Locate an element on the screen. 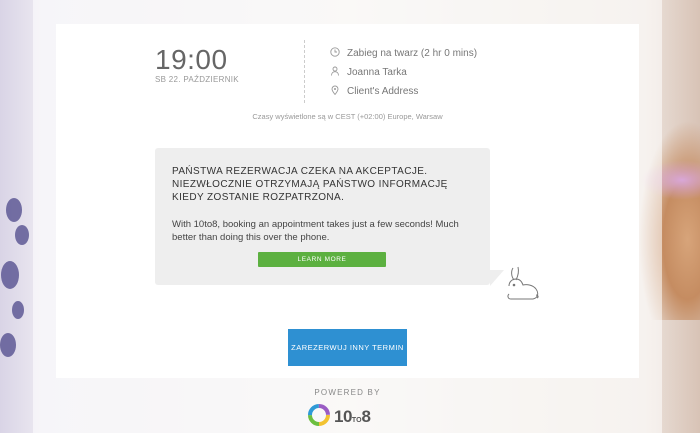 This screenshot has width=700, height=433. staff-name: Joanna Tarka is located at coordinates (377, 72).